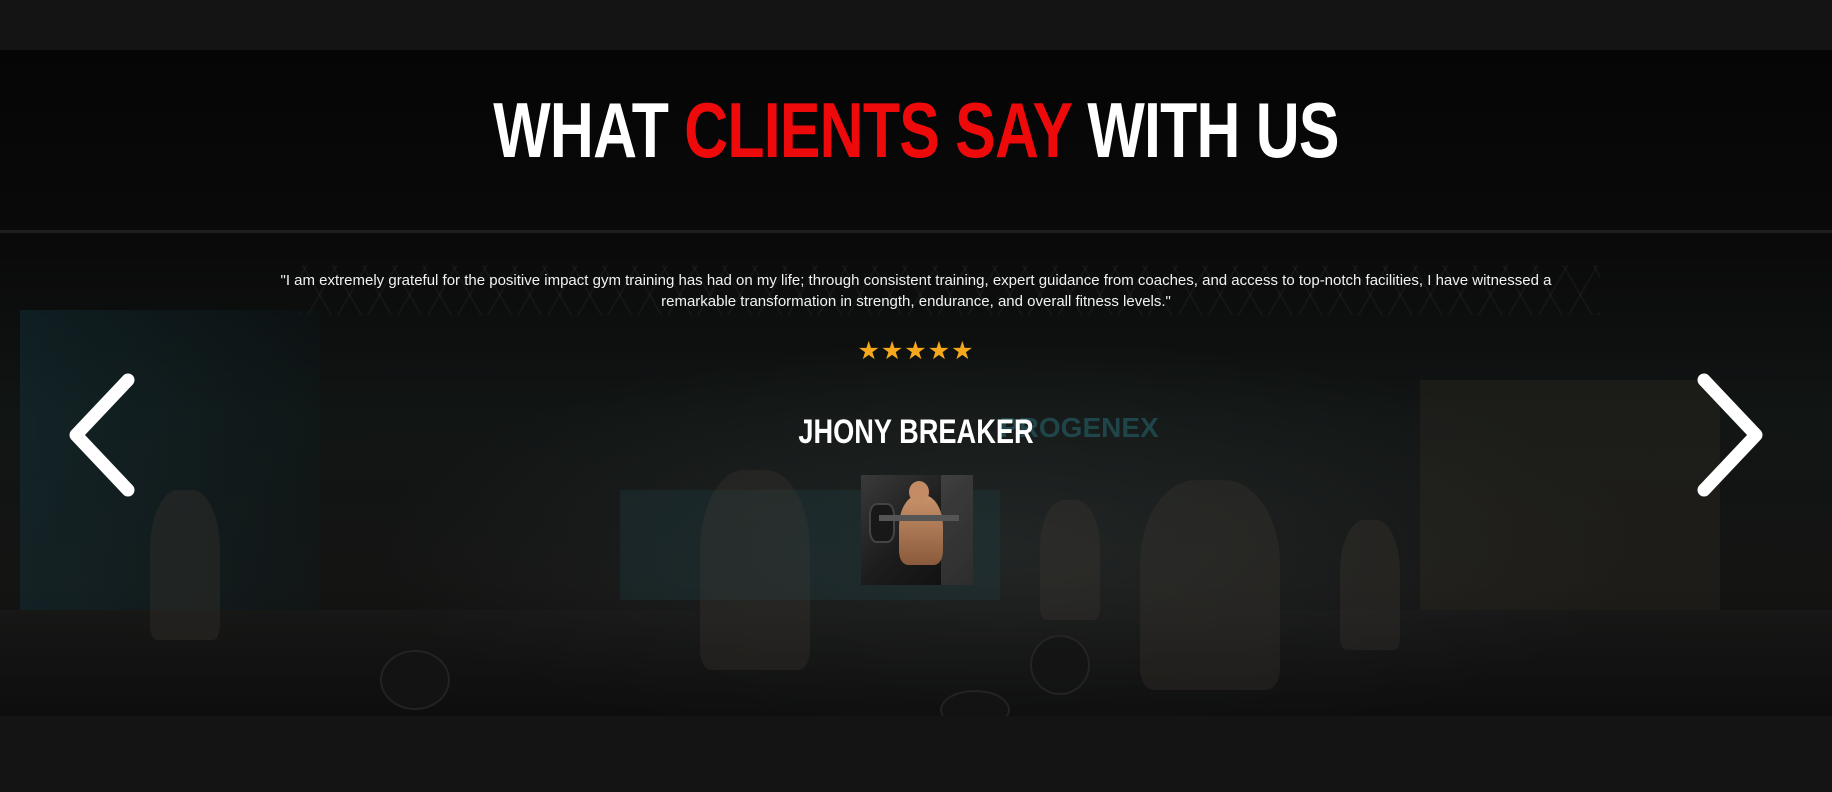  Describe the element at coordinates (1205, 130) in the screenshot. I see `title-part-2: WITH US` at that location.